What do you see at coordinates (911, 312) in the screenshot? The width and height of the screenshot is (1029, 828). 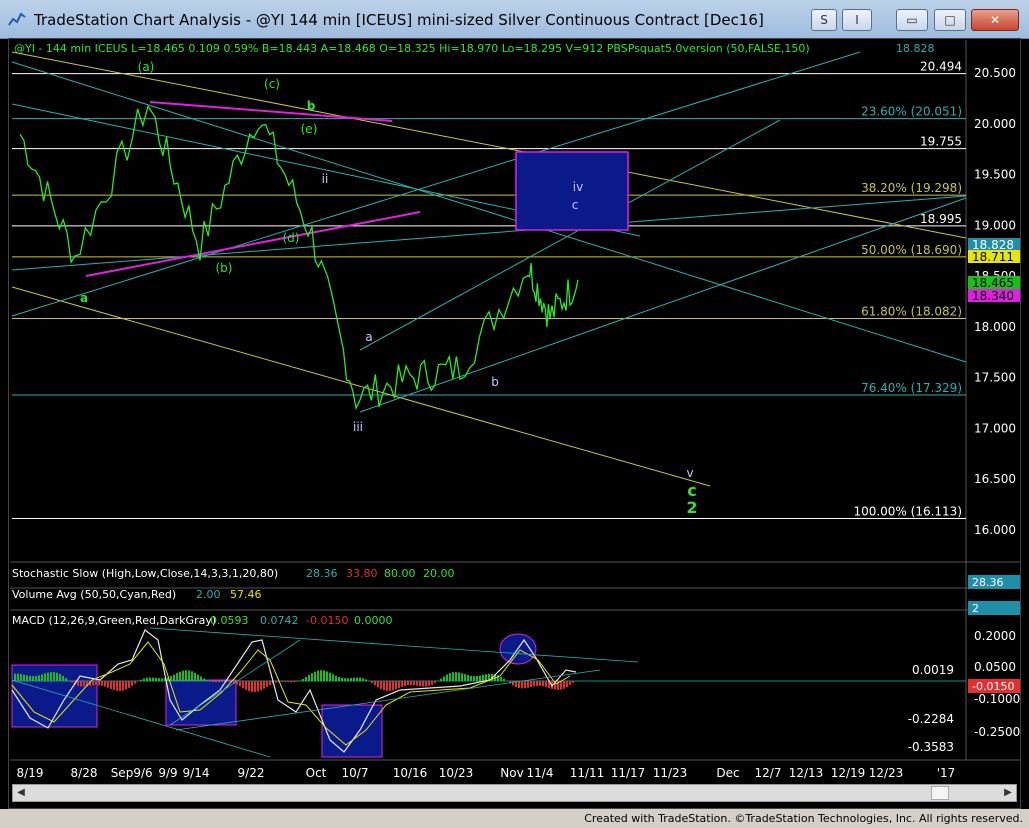 I see `level-label: 61.80% (18.082)` at bounding box center [911, 312].